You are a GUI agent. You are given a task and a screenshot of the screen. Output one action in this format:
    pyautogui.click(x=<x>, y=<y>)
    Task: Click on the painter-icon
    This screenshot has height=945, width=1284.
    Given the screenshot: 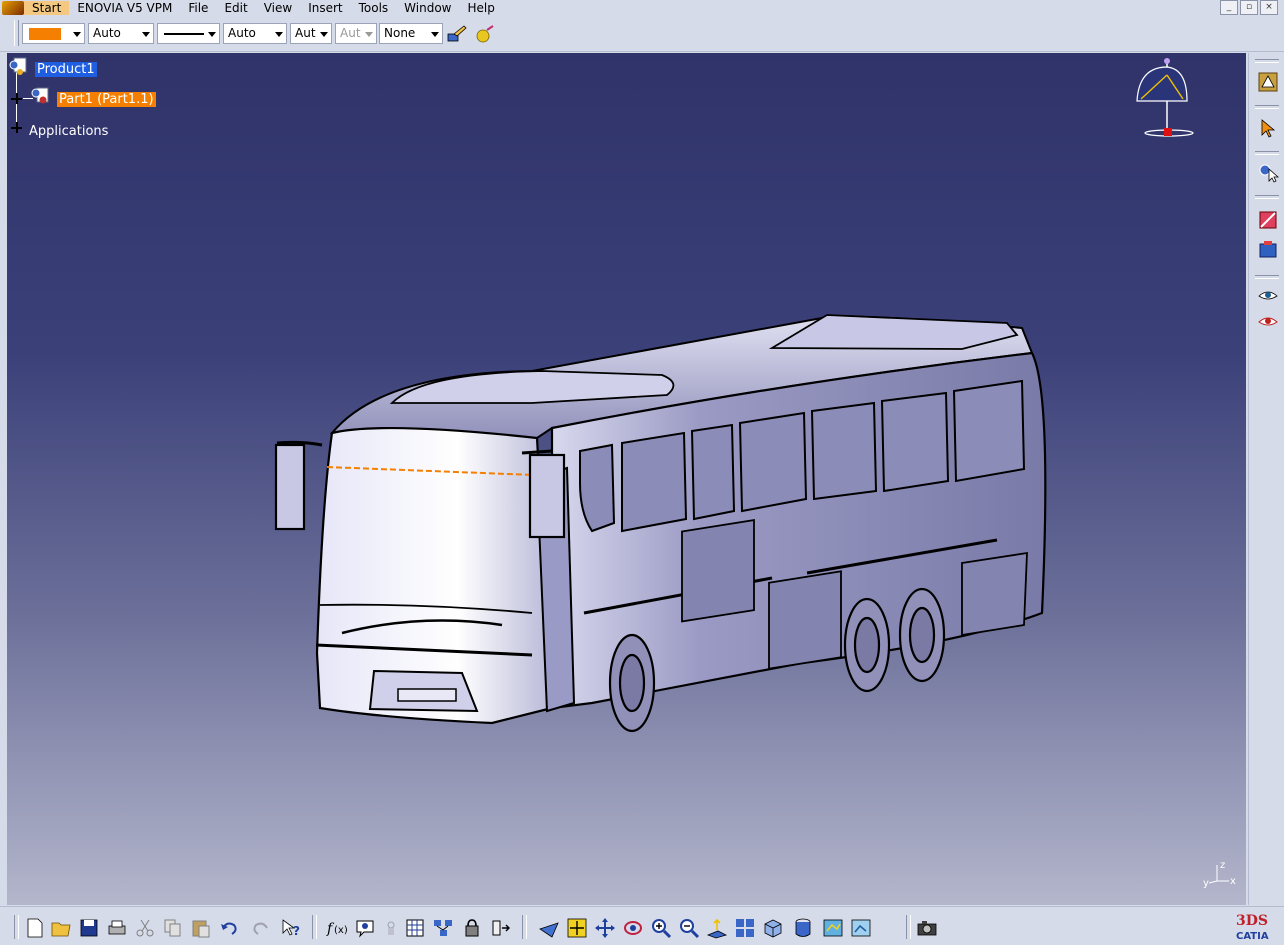 What is the action you would take?
    pyautogui.click(x=457, y=34)
    